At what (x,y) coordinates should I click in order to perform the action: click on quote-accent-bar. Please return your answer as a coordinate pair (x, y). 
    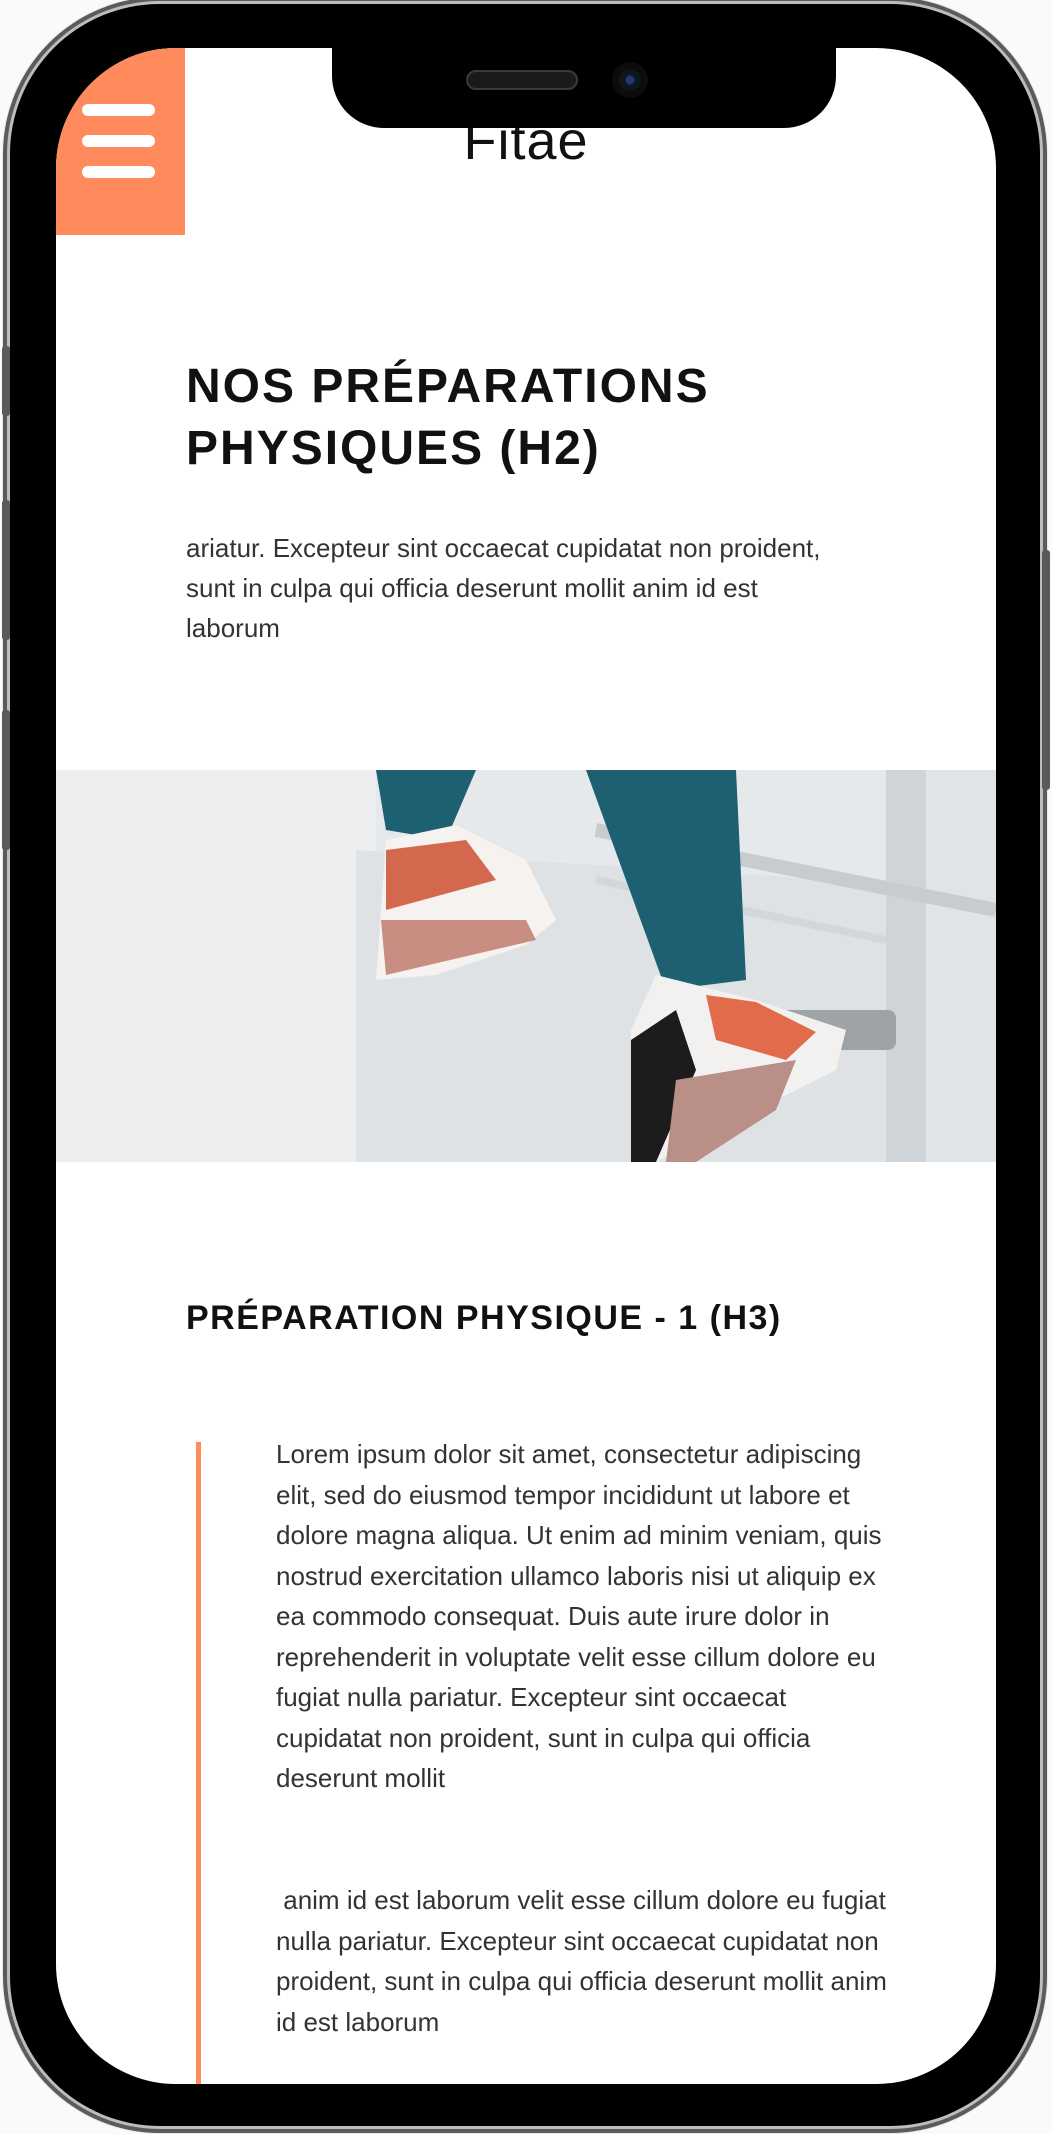
    Looking at the image, I should click on (198, 1763).